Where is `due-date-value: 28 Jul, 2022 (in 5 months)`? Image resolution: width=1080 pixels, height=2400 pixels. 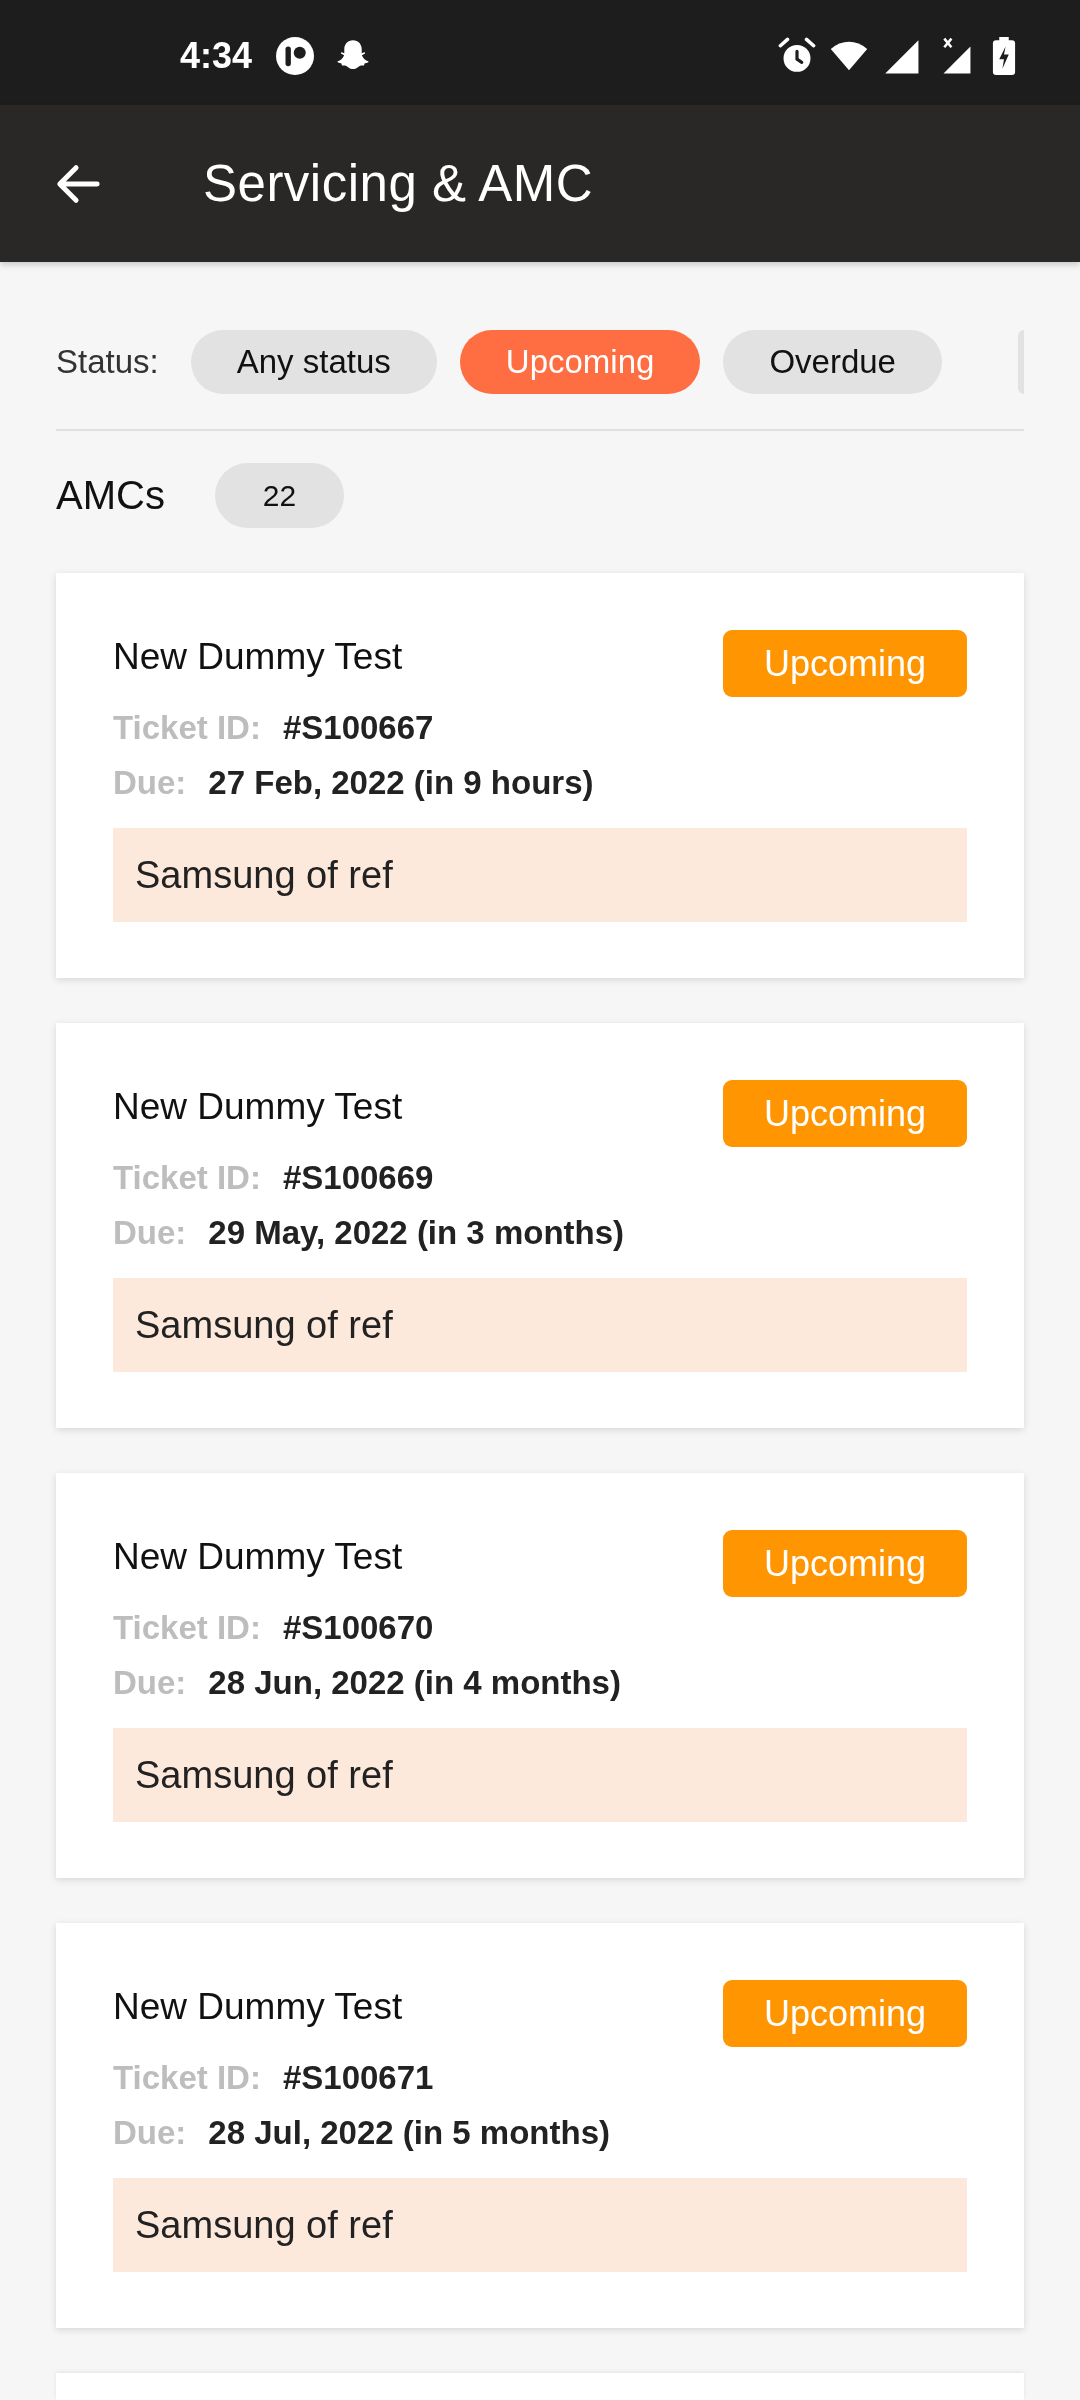
due-date-value: 28 Jul, 2022 (in 5 months) is located at coordinates (409, 2132).